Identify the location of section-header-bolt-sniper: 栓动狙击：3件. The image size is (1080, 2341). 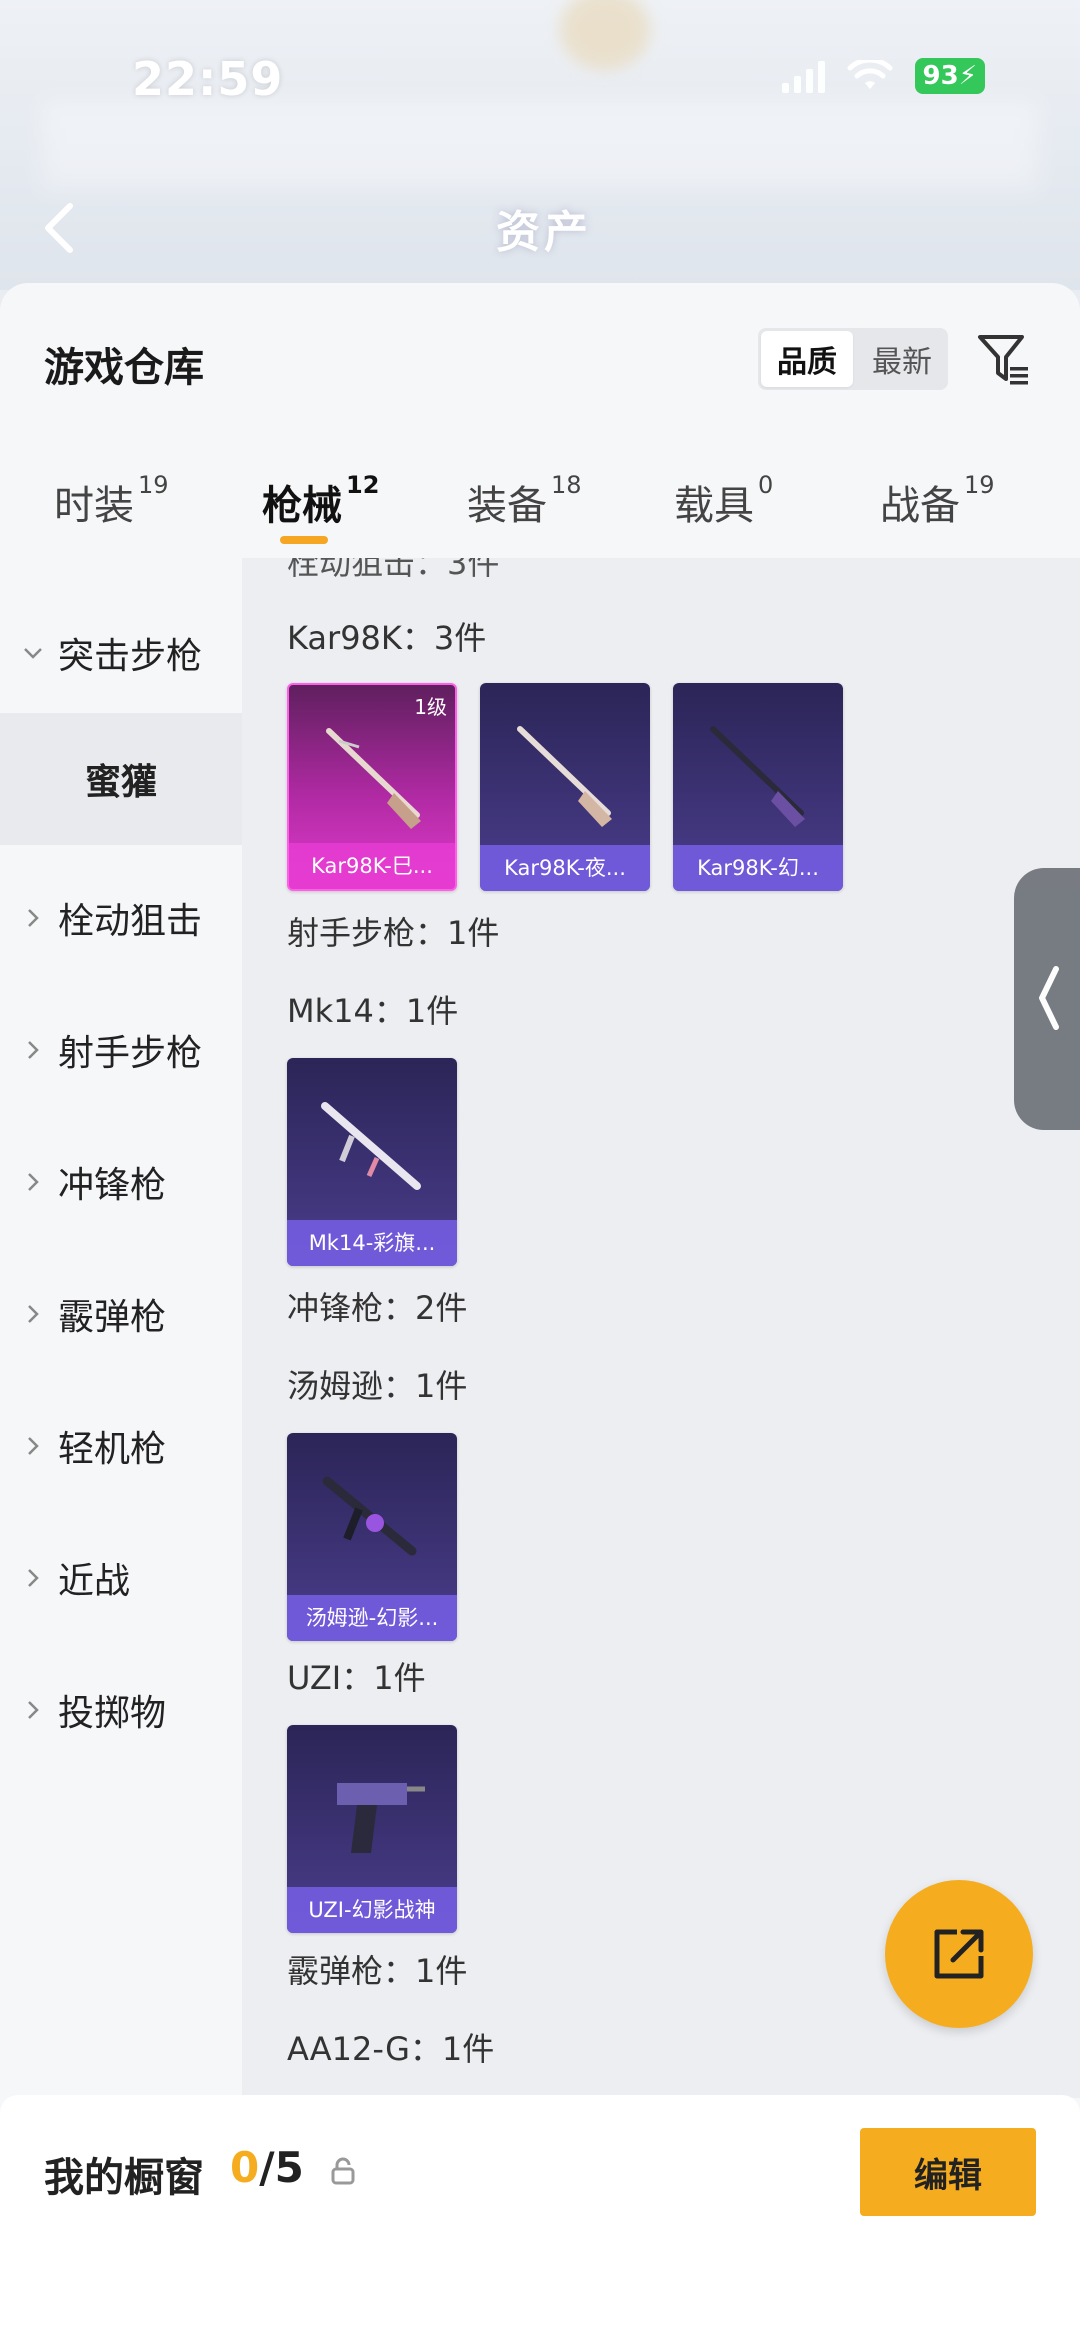
(393, 570).